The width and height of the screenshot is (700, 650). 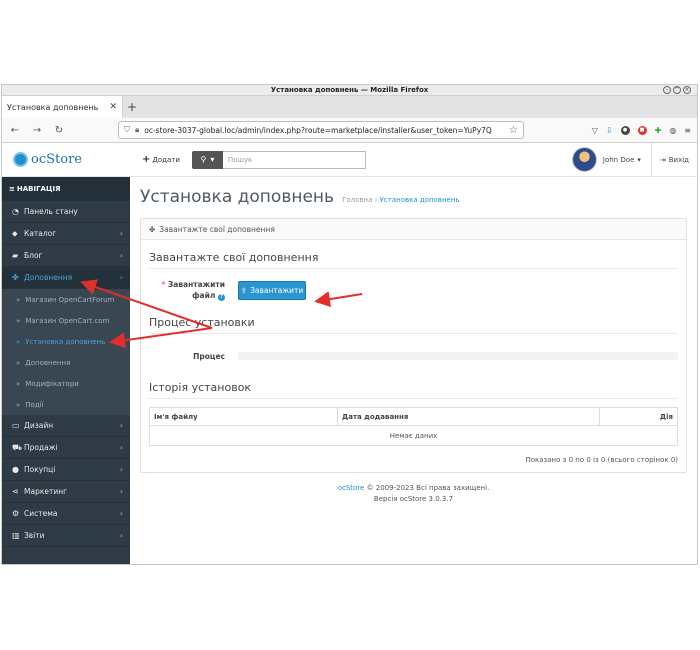 I want to click on adblock-icon: ■, so click(x=642, y=130).